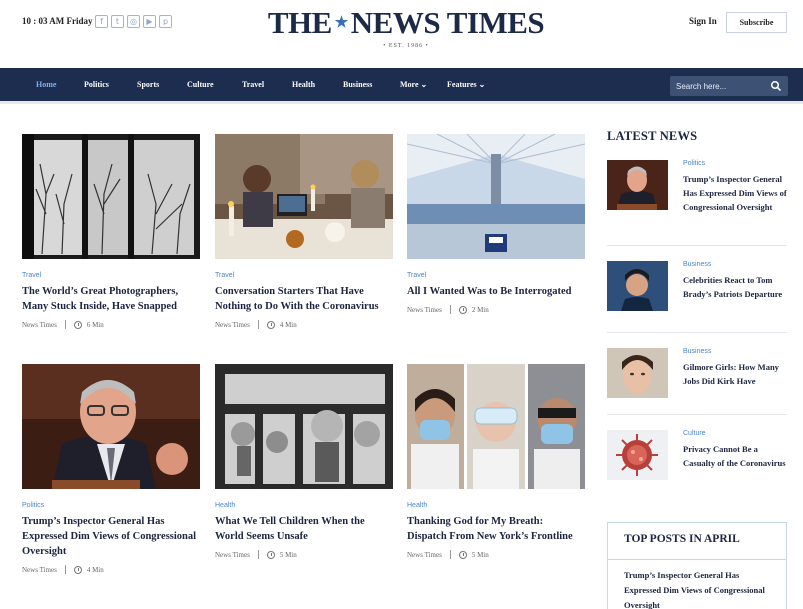 This screenshot has height=609, width=803. I want to click on logo-word-news-times: NEWS TIMES, so click(447, 22).